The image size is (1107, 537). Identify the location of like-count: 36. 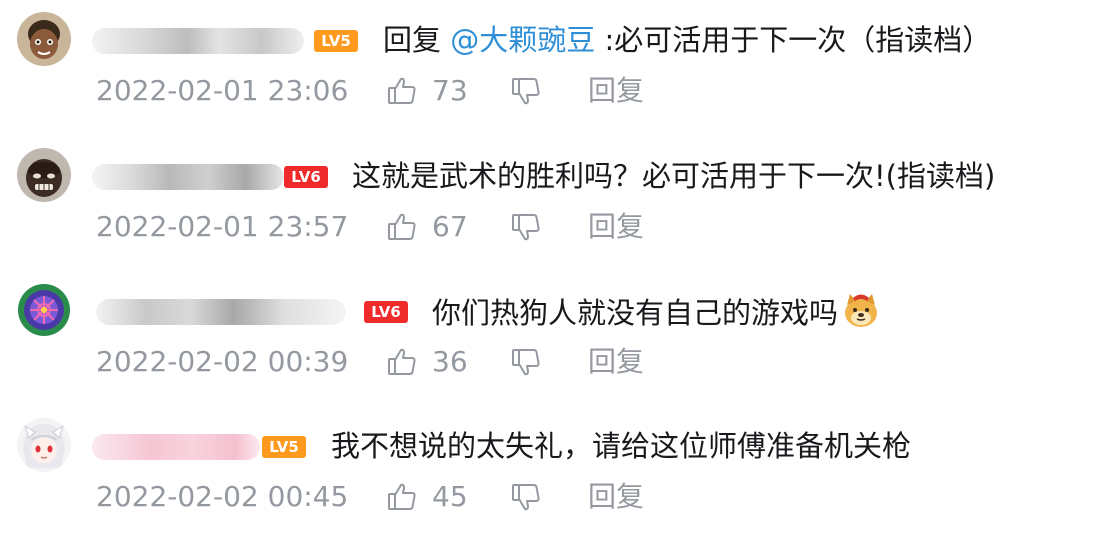
(450, 361).